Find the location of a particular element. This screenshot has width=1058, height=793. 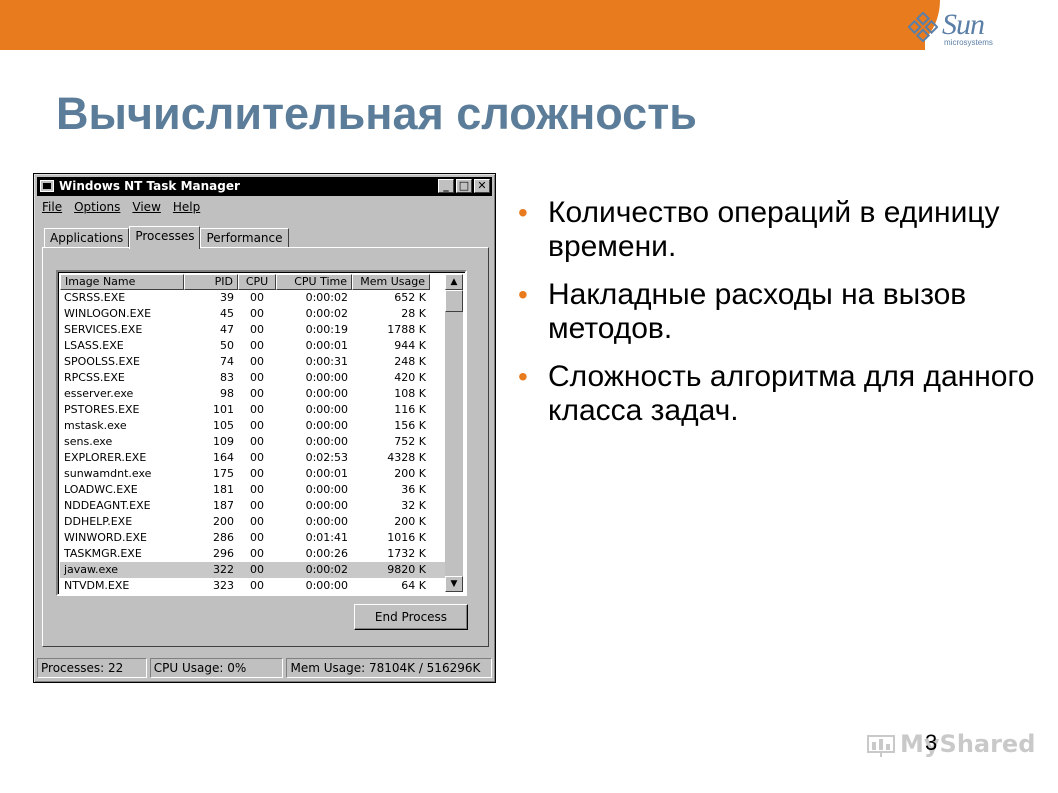

process-row: sunwamdnt.exe 175 00 0:00:01 200 K is located at coordinates (254, 474).